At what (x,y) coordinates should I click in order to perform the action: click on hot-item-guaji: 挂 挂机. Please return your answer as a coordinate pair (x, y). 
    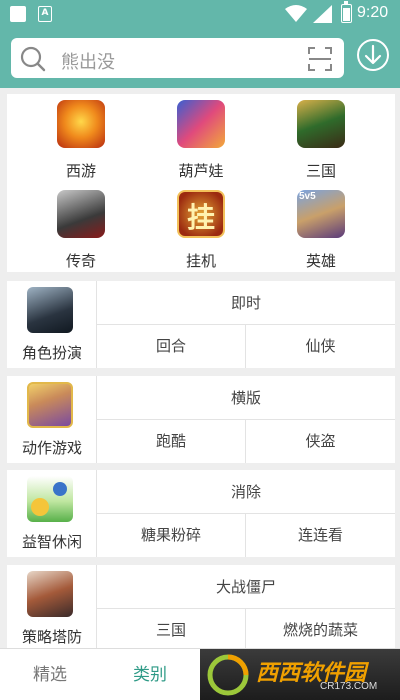
    Looking at the image, I should click on (201, 230).